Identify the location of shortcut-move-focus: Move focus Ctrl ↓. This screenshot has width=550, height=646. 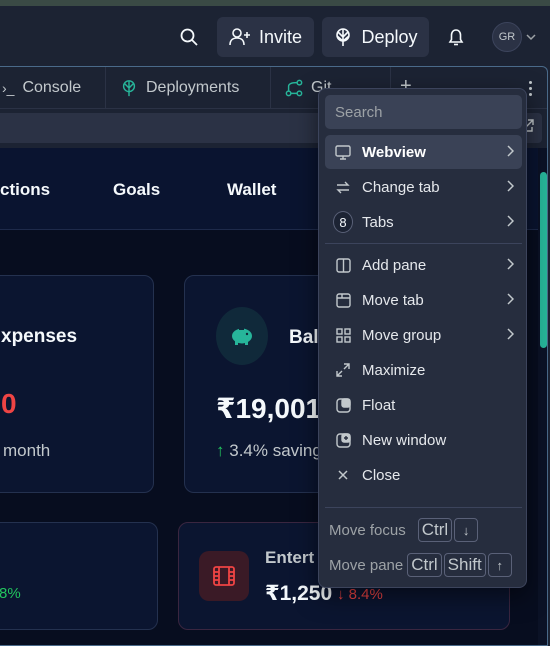
(424, 530).